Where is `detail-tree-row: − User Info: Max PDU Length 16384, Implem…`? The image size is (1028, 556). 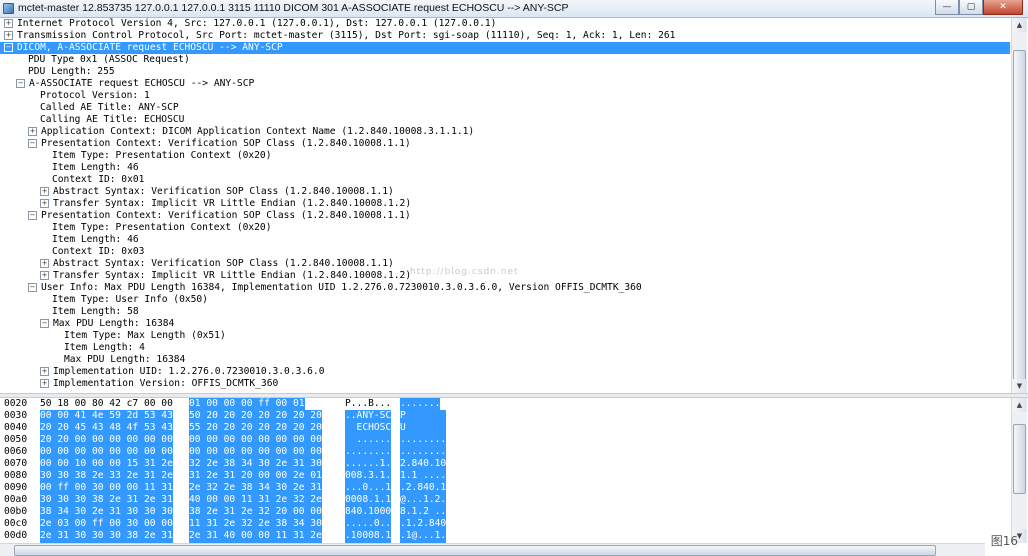
detail-tree-row: − User Info: Max PDU Length 16384, Implem… is located at coordinates (505, 288).